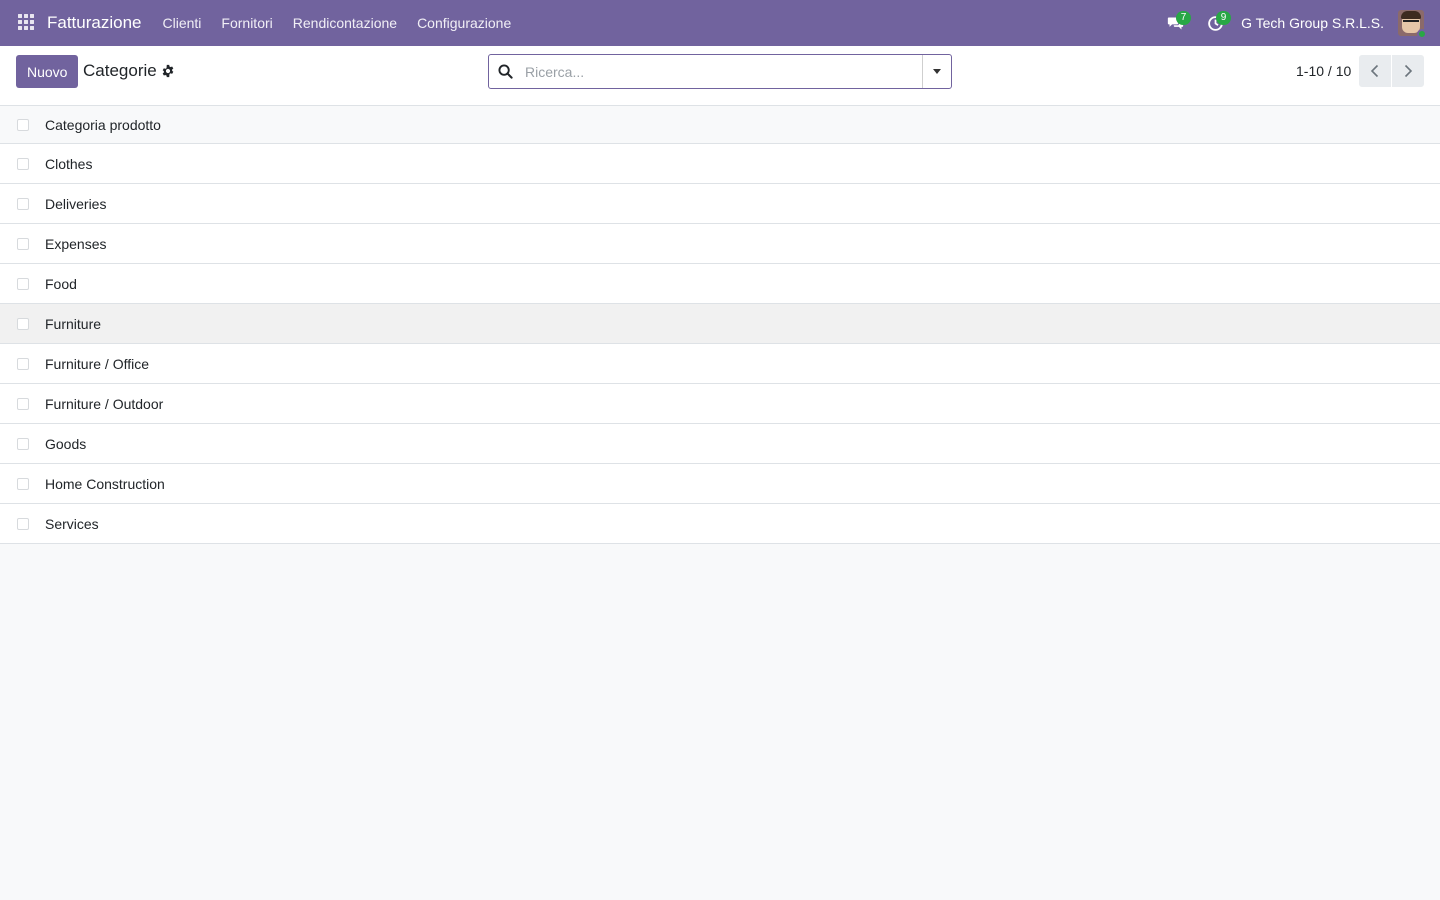 The image size is (1440, 900). I want to click on chevron-left-icon, so click(1374, 71).